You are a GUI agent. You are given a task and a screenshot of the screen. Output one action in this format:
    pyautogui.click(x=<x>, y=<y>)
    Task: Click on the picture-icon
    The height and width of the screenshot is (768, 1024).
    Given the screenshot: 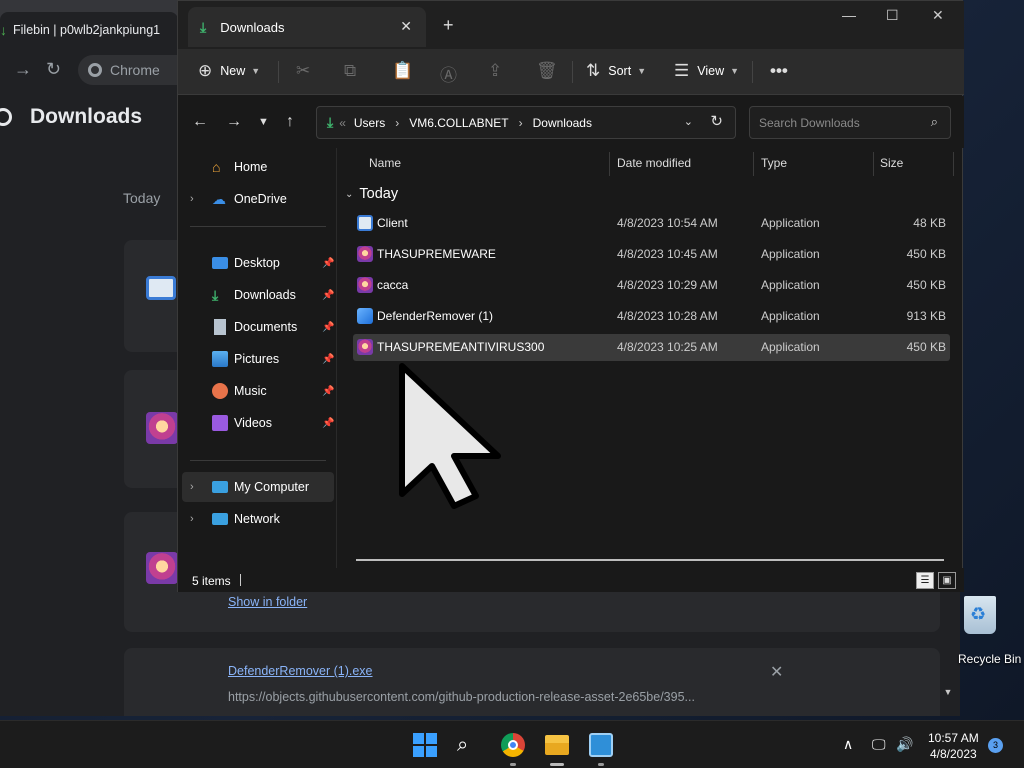 What is the action you would take?
    pyautogui.click(x=220, y=359)
    